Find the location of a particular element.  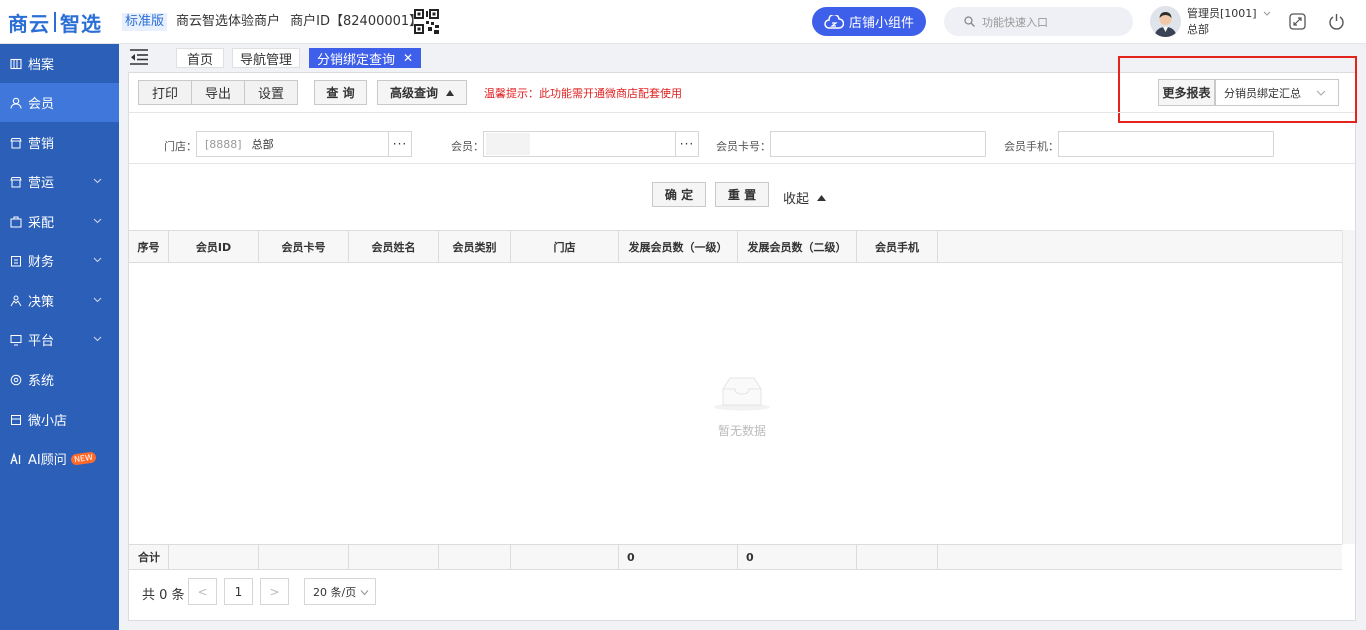

brand-logo: 商云 智选 is located at coordinates (55, 22).